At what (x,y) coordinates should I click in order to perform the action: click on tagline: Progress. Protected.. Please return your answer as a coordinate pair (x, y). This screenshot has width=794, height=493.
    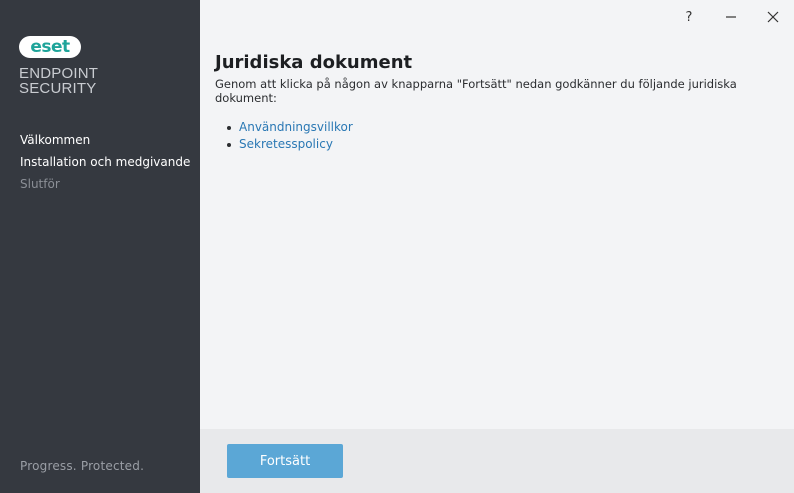
    Looking at the image, I should click on (82, 466).